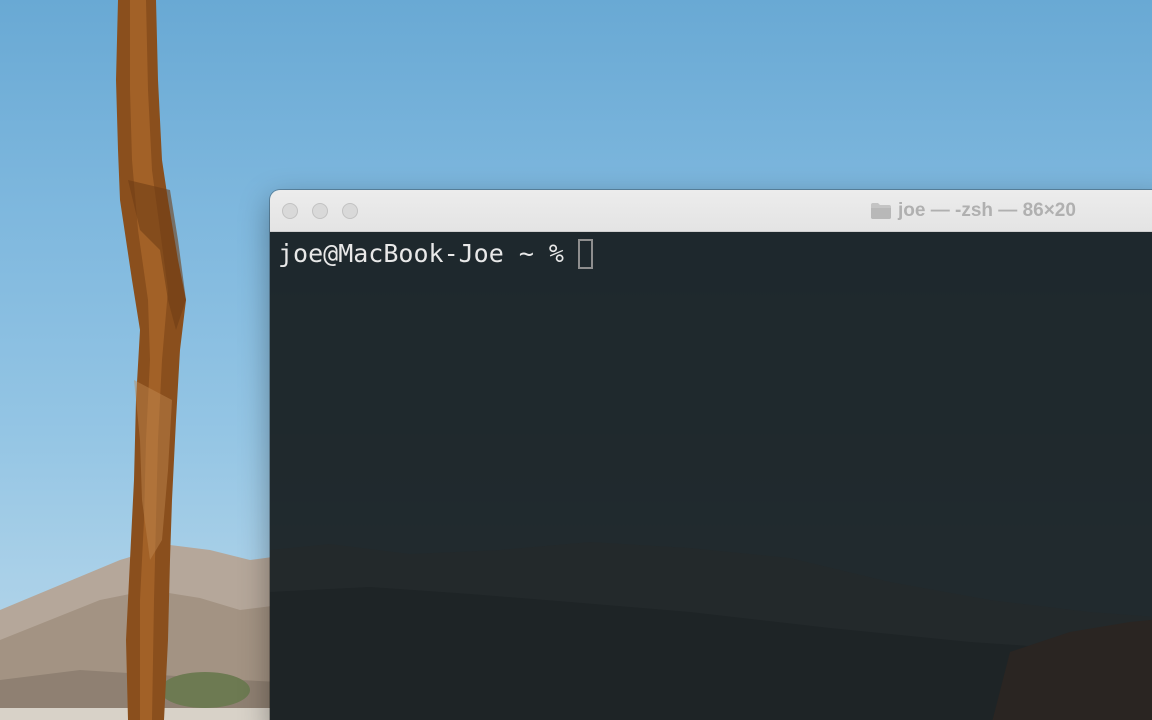 The height and width of the screenshot is (720, 1152). I want to click on shell-prompt: joe@MacBook-Joe ~ %, so click(421, 253).